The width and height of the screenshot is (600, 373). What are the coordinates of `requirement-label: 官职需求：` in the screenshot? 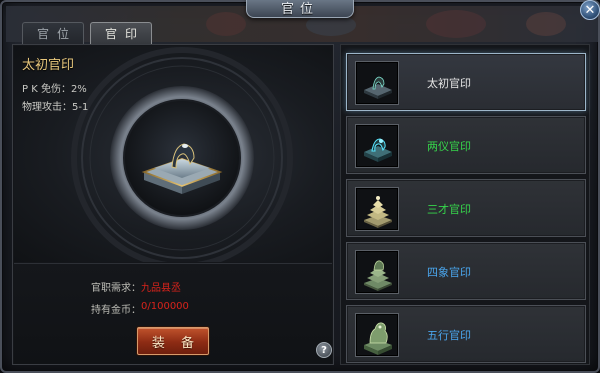 It's located at (116, 288).